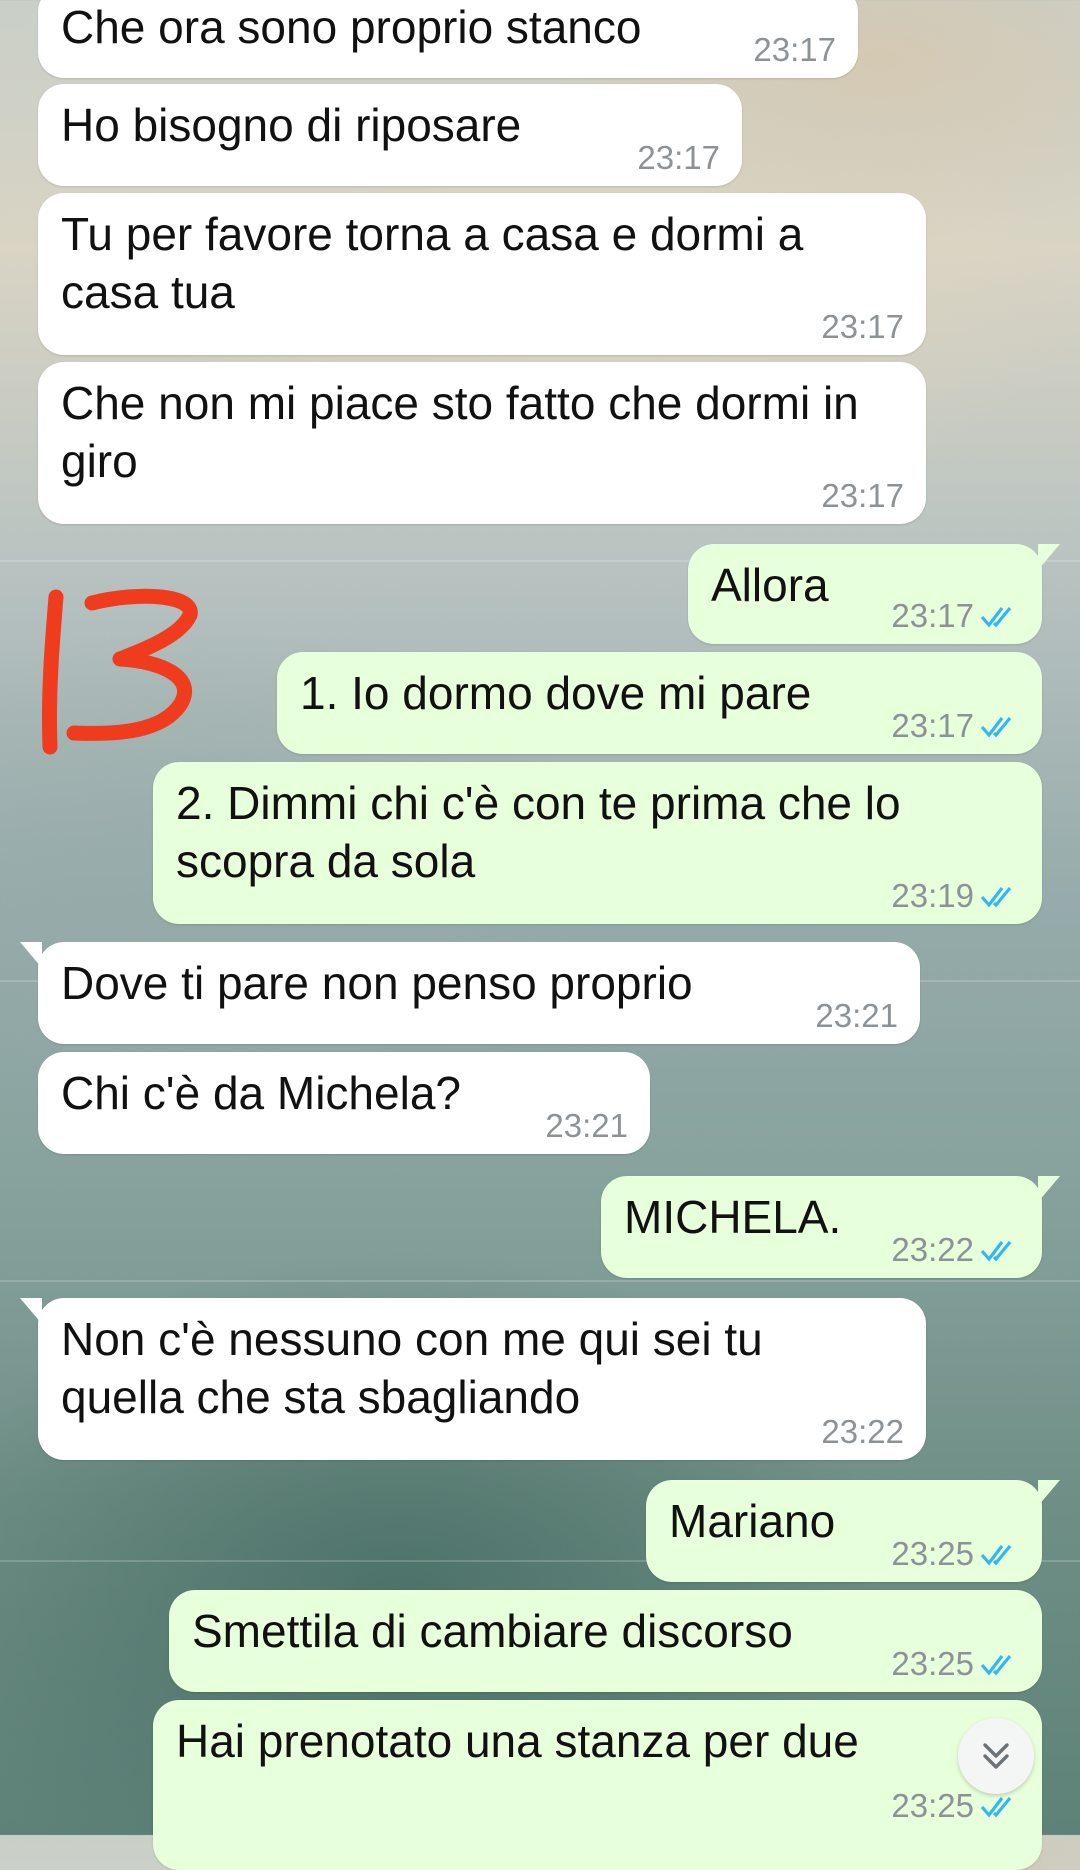 Image resolution: width=1080 pixels, height=1870 pixels. I want to click on chevron-double-down-icon, so click(996, 1756).